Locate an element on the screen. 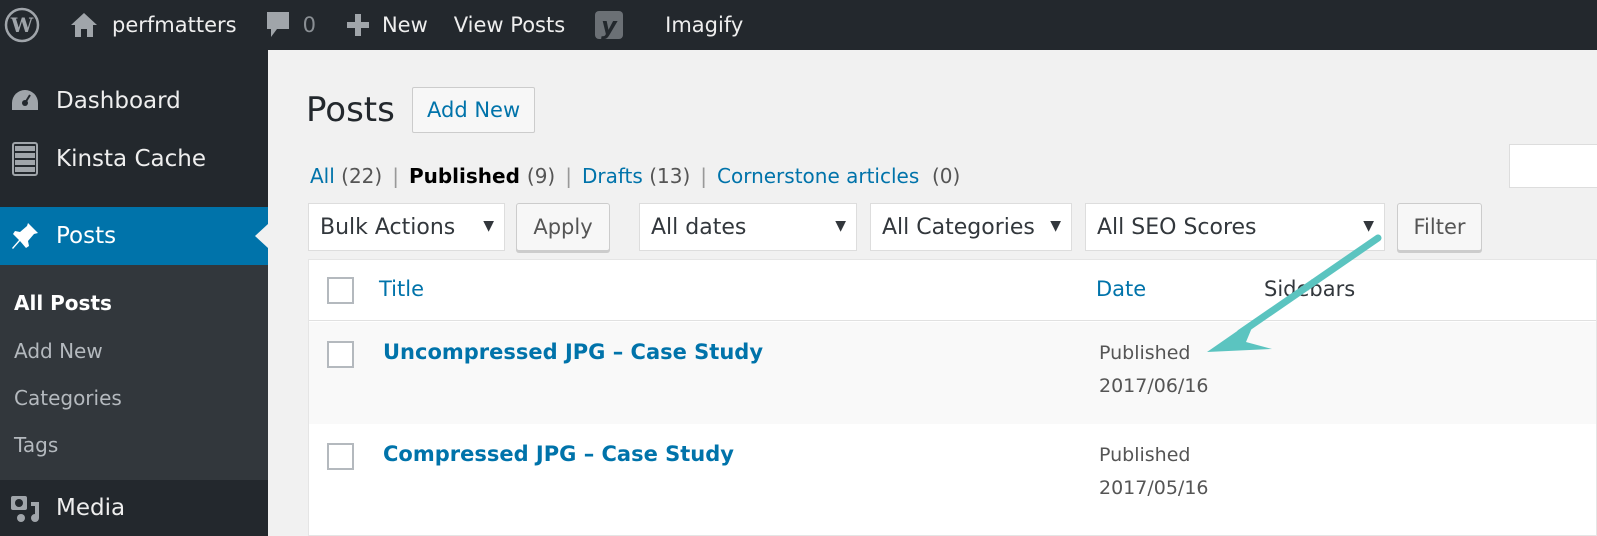 Image resolution: width=1597 pixels, height=536 pixels. sidebar-item-label: Media is located at coordinates (91, 508).